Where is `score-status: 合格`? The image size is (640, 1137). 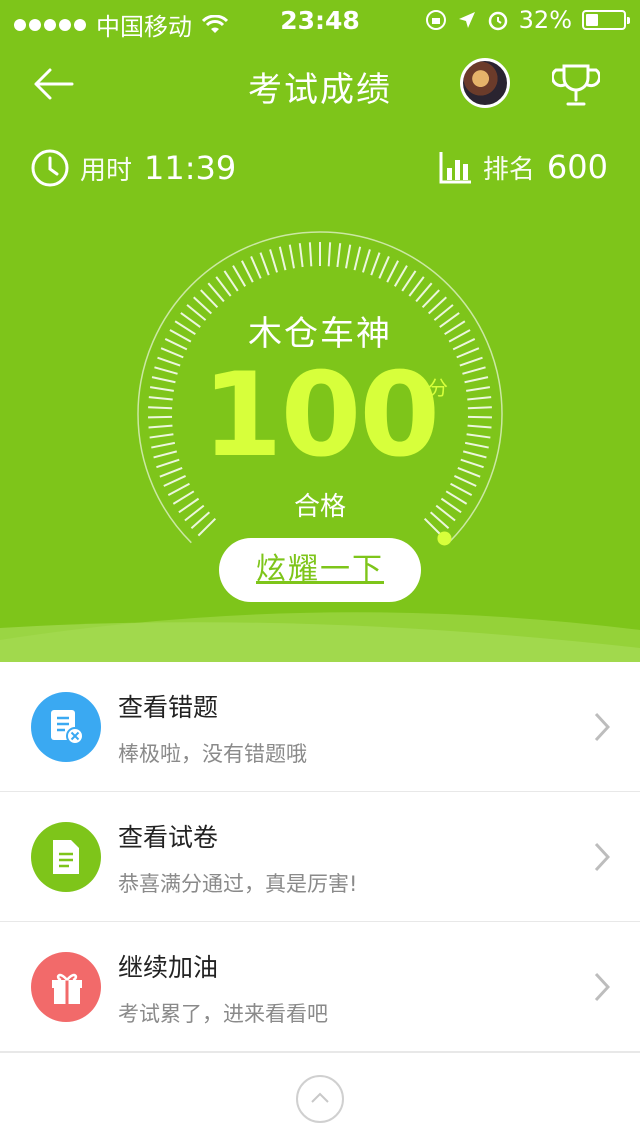
score-status: 合格 is located at coordinates (320, 504).